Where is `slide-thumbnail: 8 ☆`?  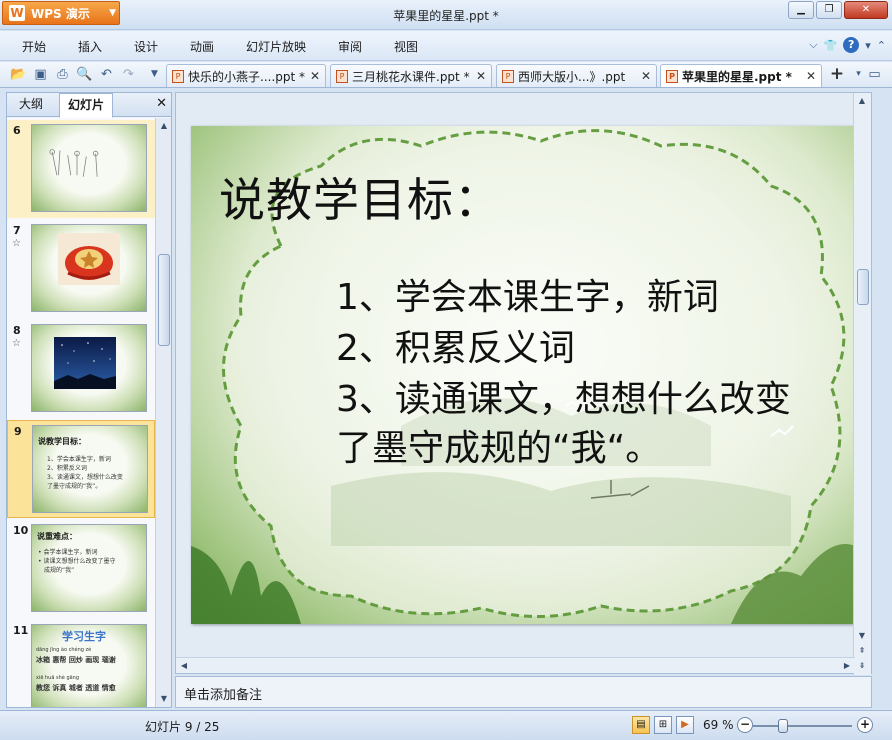
slide-thumbnail: 8 ☆ is located at coordinates (81, 369).